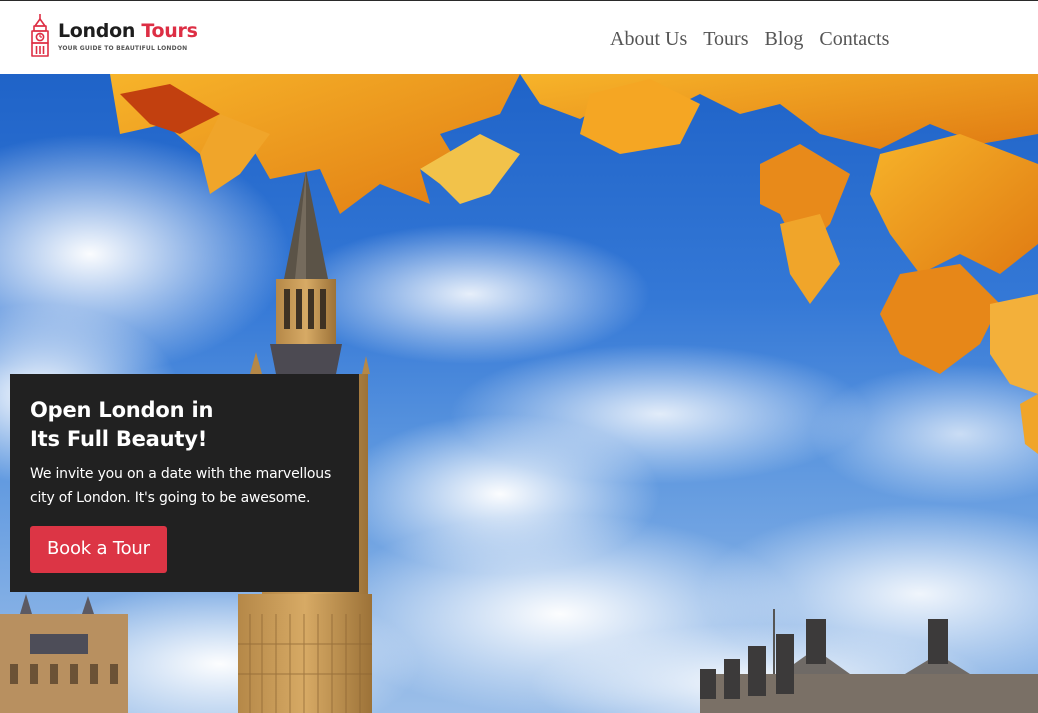 The image size is (1038, 713). I want to click on book-a-tour-button: Book a Tour, so click(98, 549).